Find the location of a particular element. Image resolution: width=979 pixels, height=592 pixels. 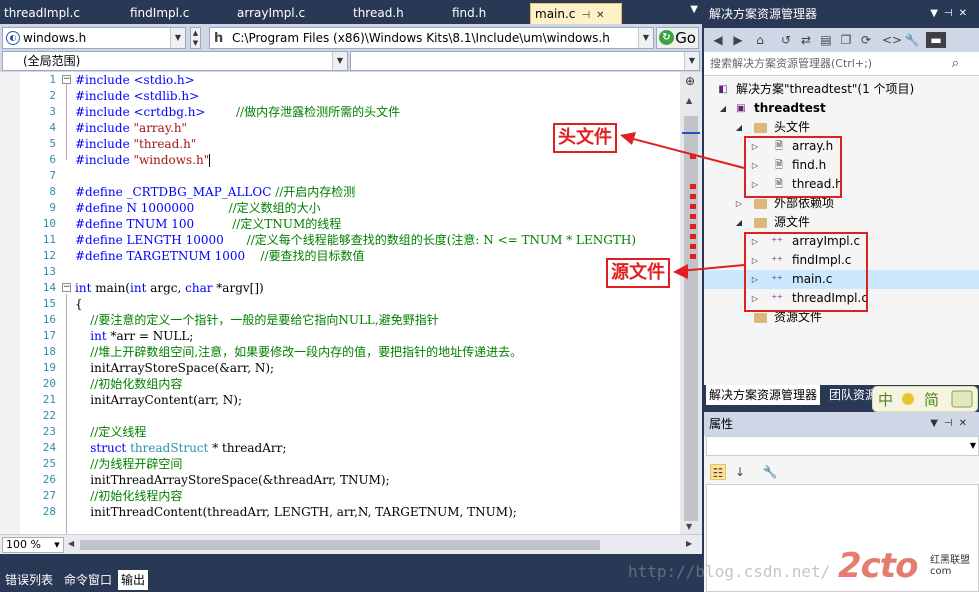

solution-search-input: 搜索解决方案资源管理器(Ctrl+;) ⌕ is located at coordinates (841, 64).